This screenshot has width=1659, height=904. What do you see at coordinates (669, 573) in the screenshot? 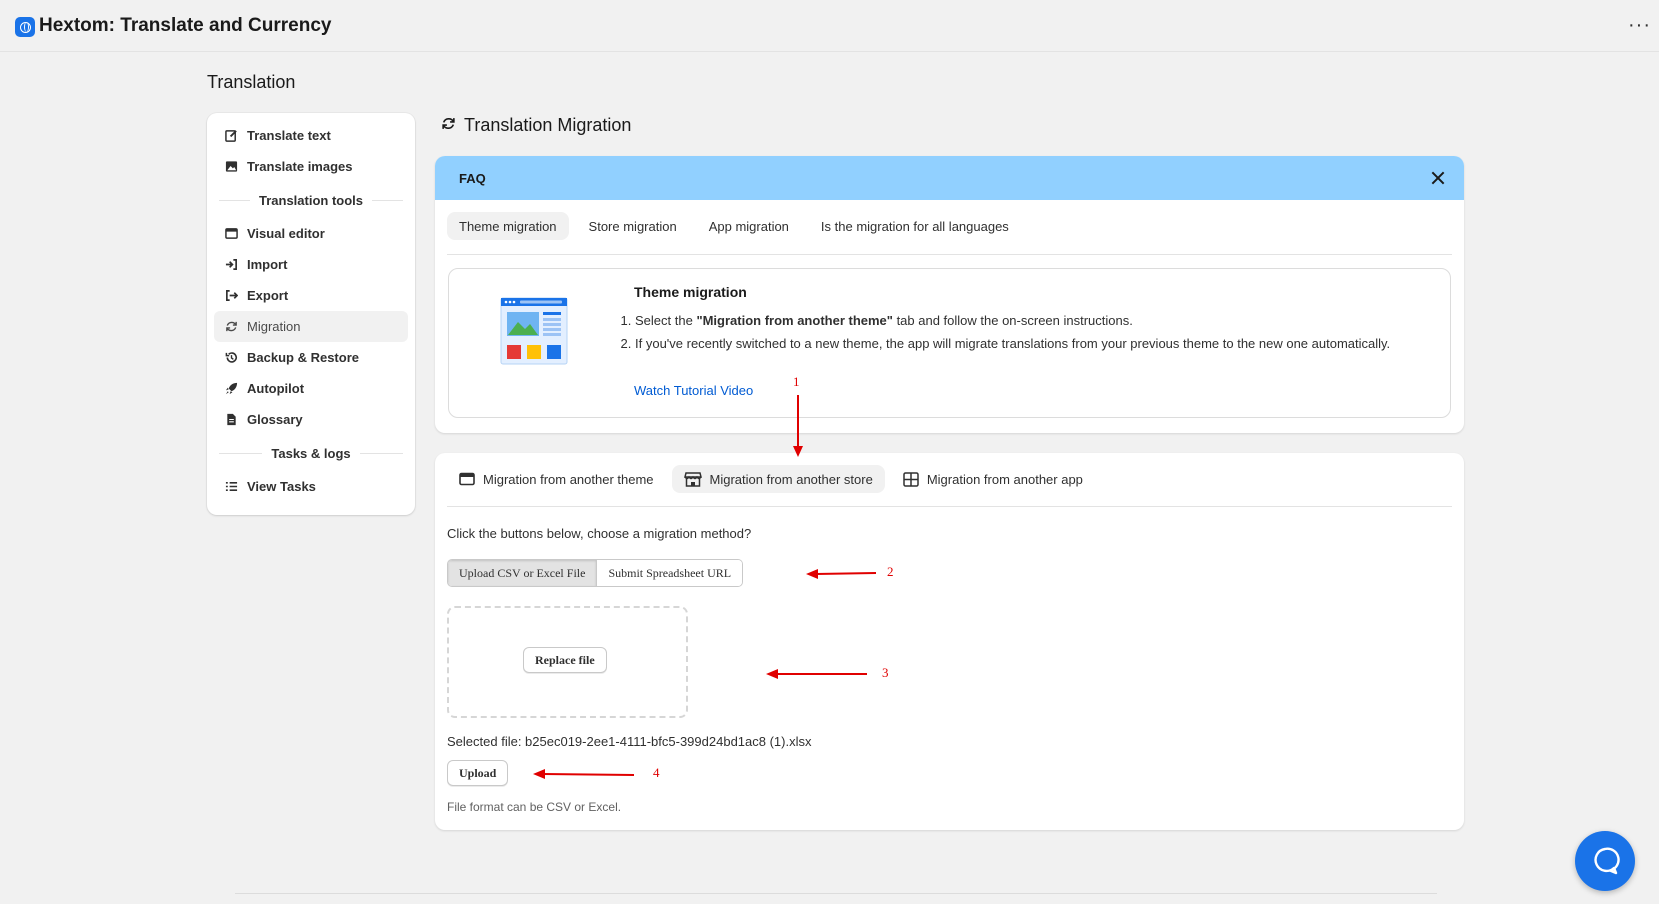
I see `spreadsheet-url-method-button: Submit Spreadsheet URL` at bounding box center [669, 573].